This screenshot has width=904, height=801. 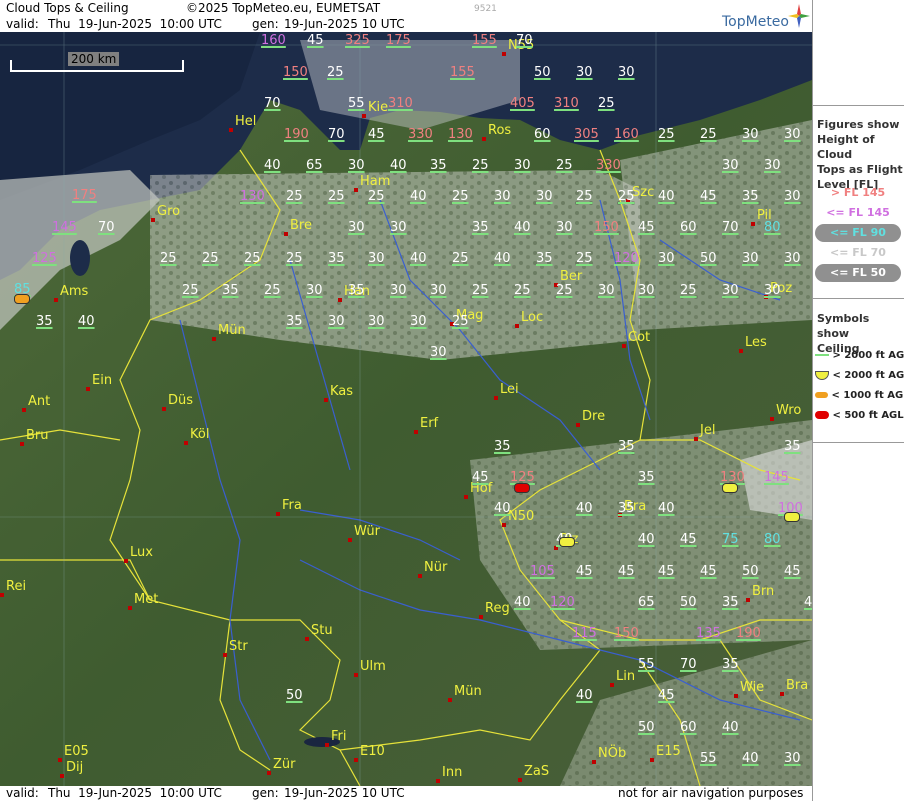 What do you see at coordinates (521, 516) in the screenshot?
I see `city-label: N50` at bounding box center [521, 516].